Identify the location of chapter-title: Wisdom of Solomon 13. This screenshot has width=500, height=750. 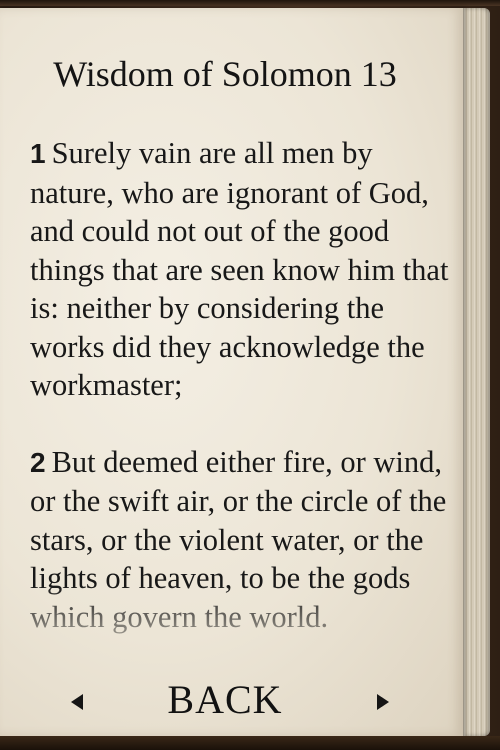
(225, 74).